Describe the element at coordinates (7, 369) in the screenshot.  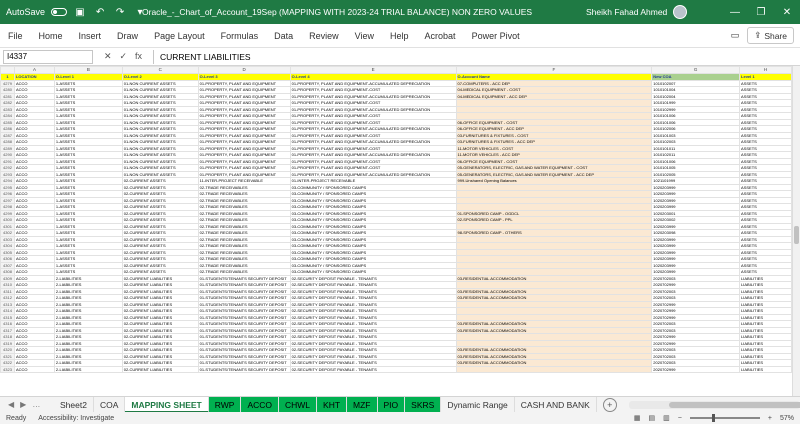
I see `row-header: 4323` at that location.